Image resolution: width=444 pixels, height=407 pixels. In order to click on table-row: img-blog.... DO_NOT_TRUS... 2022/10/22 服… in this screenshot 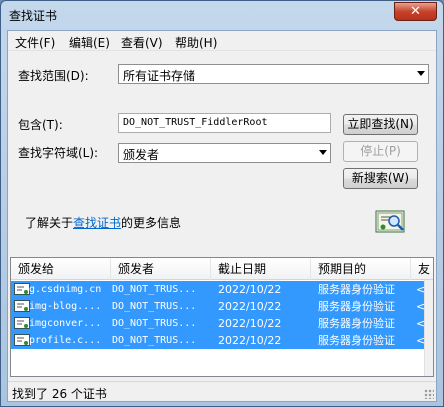, I will do `click(222, 306)`.